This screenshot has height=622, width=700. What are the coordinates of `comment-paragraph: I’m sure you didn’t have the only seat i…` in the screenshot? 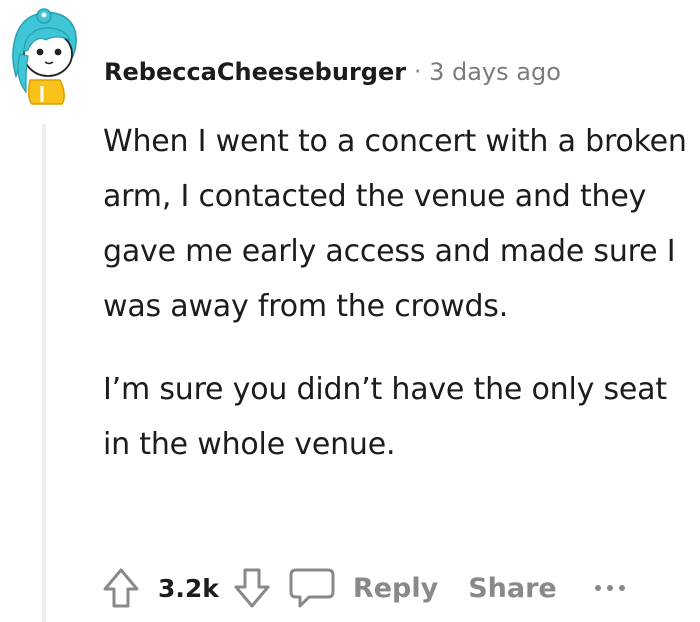 It's located at (385, 417).